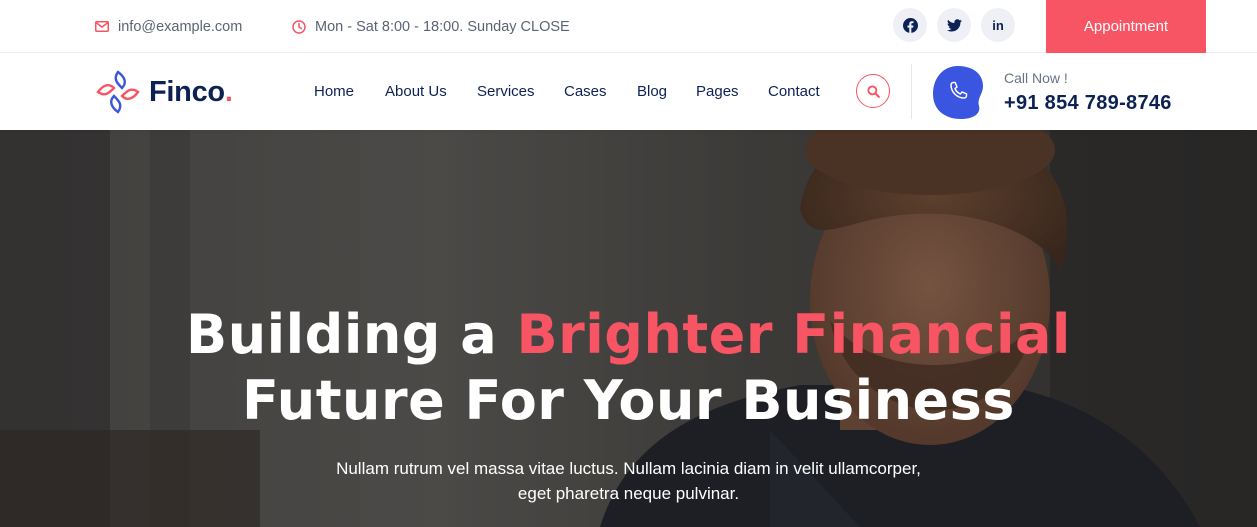  I want to click on hero-title-part1: Building a, so click(351, 334).